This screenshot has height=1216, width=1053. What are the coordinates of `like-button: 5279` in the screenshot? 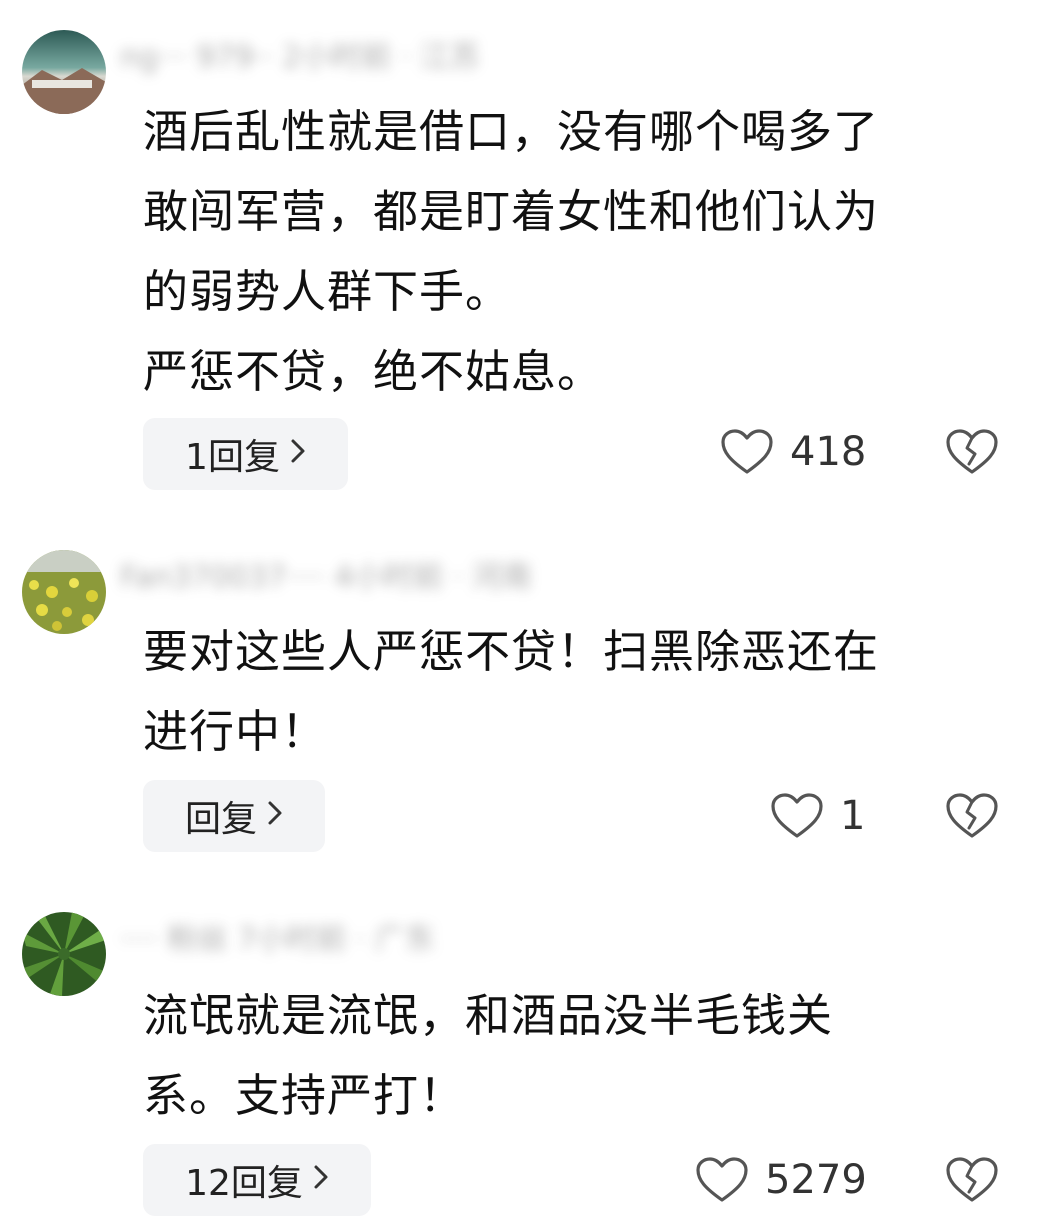 It's located at (781, 1180).